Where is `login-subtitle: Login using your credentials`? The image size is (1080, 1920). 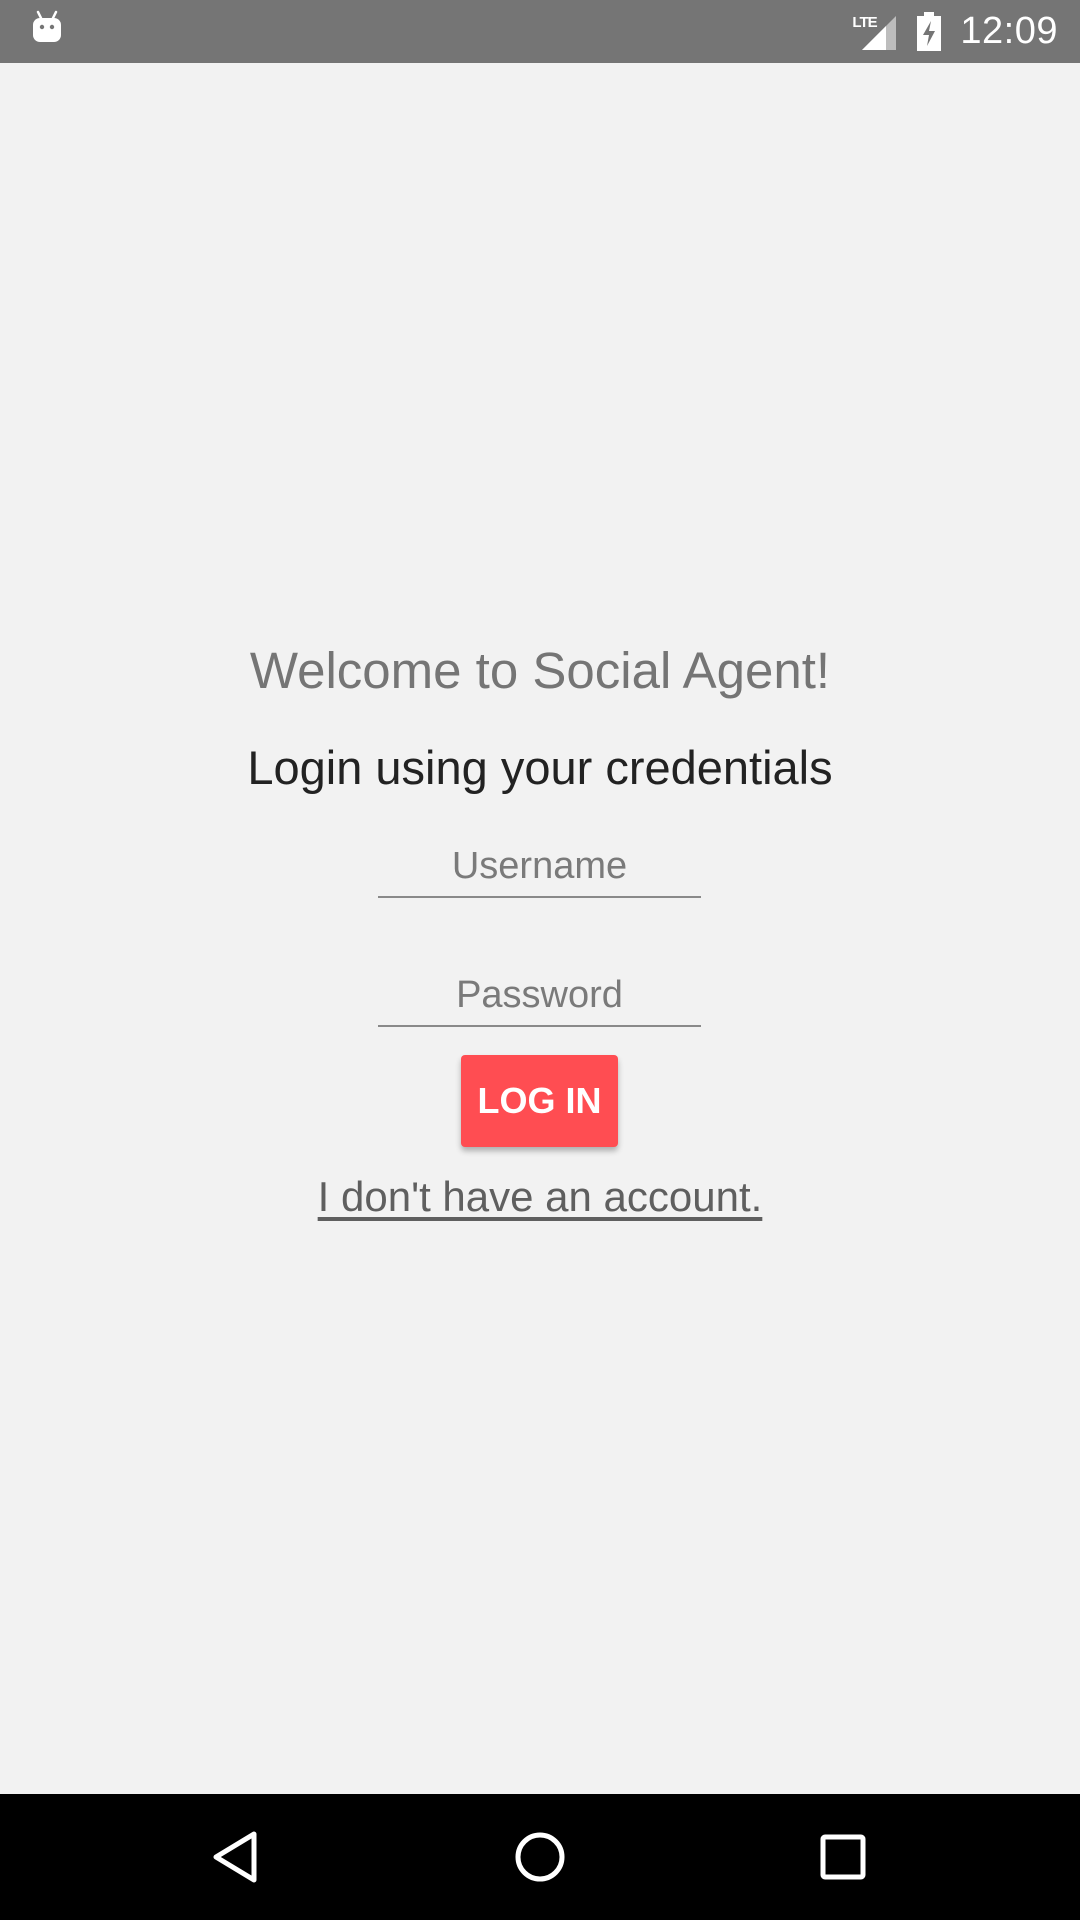
login-subtitle: Login using your credentials is located at coordinates (540, 767).